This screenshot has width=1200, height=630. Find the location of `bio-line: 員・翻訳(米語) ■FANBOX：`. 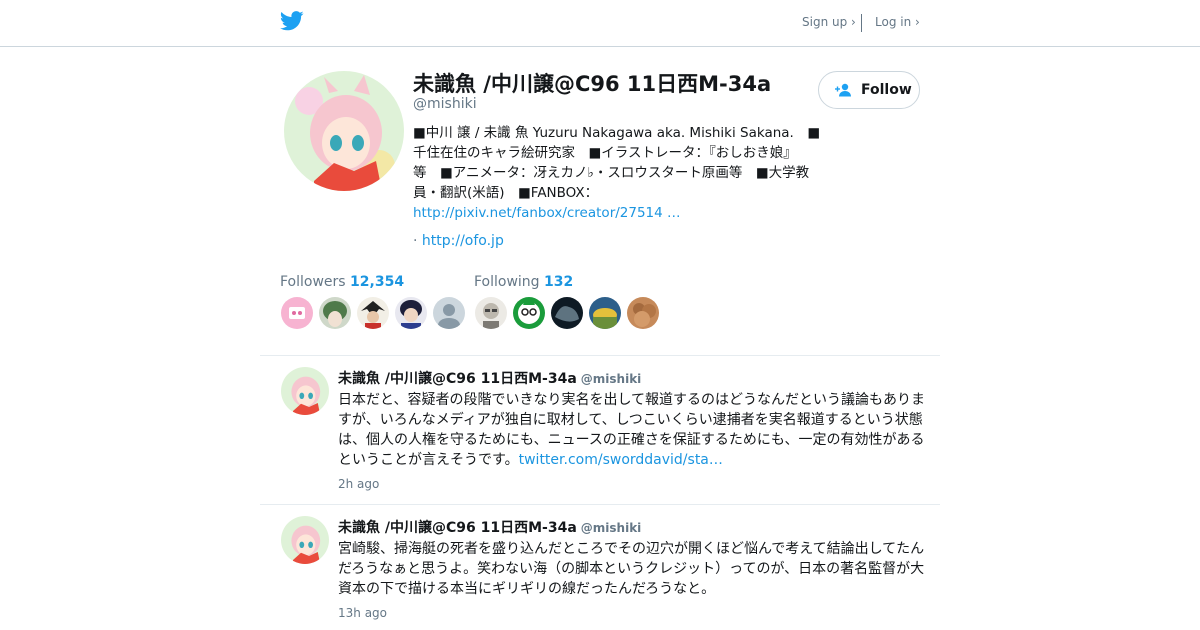

bio-line: 員・翻訳(米語) ■FANBOX： is located at coordinates (506, 193).